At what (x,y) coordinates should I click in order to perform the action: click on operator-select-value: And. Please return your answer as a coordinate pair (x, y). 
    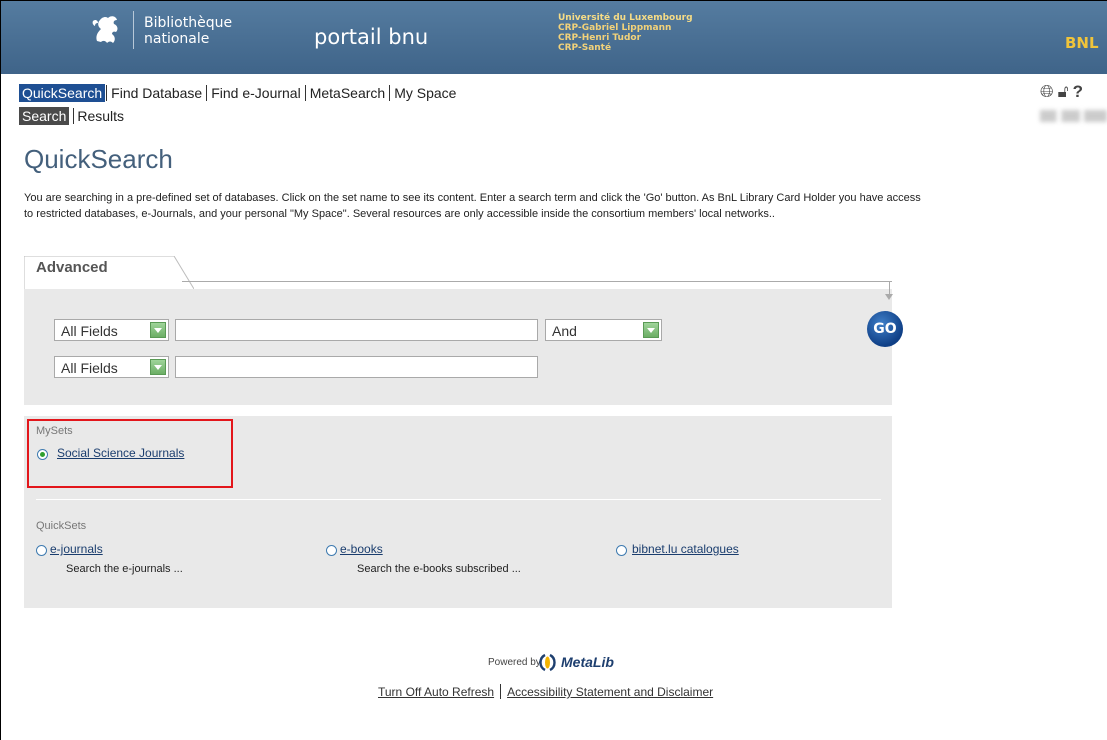
    Looking at the image, I should click on (564, 331).